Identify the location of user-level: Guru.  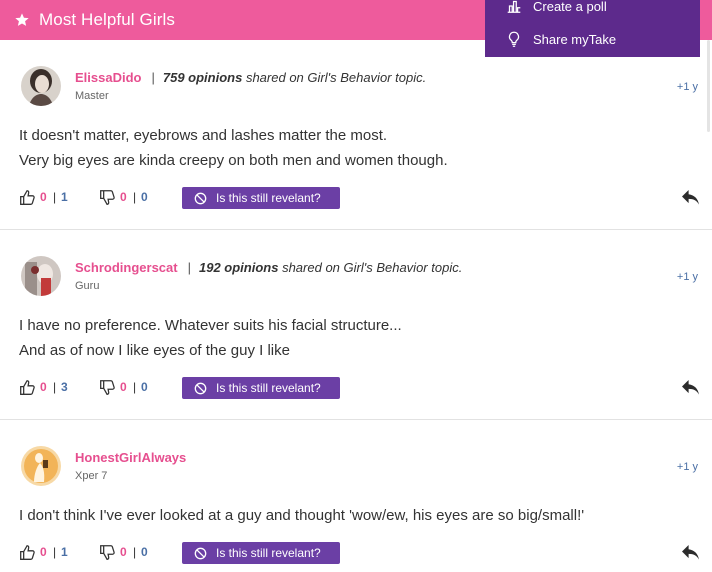
(87, 286).